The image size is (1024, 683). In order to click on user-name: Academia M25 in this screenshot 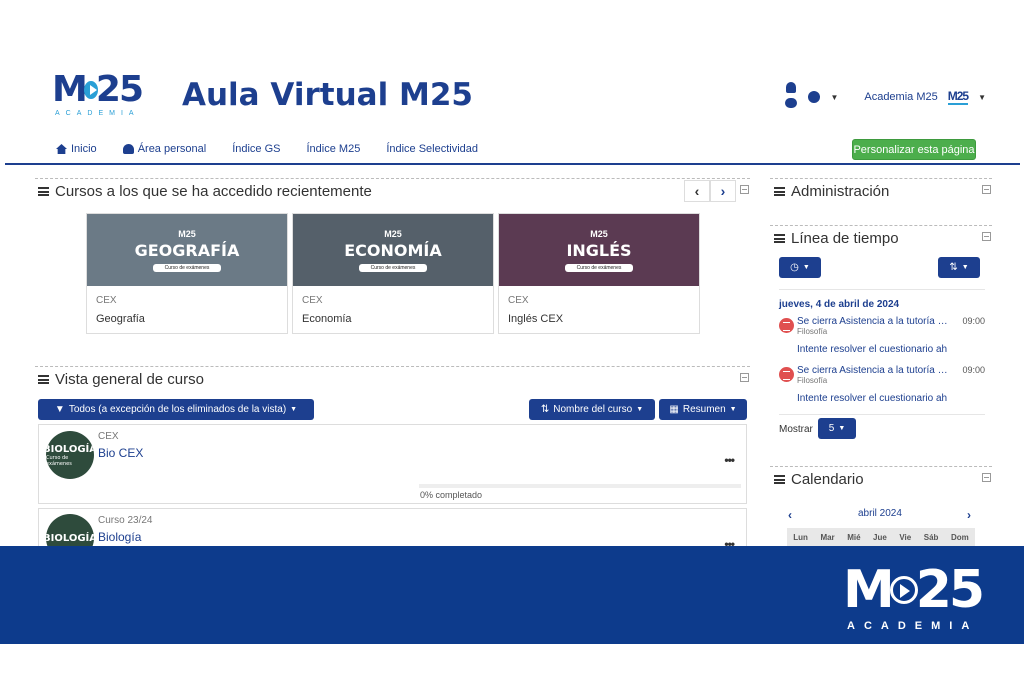, I will do `click(900, 97)`.